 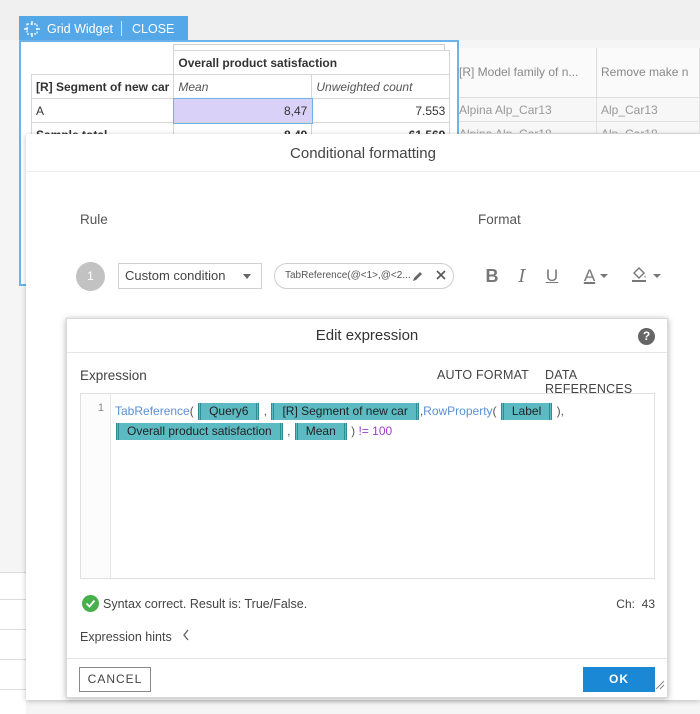 What do you see at coordinates (80, 28) in the screenshot?
I see `widget-title: Grid Widget` at bounding box center [80, 28].